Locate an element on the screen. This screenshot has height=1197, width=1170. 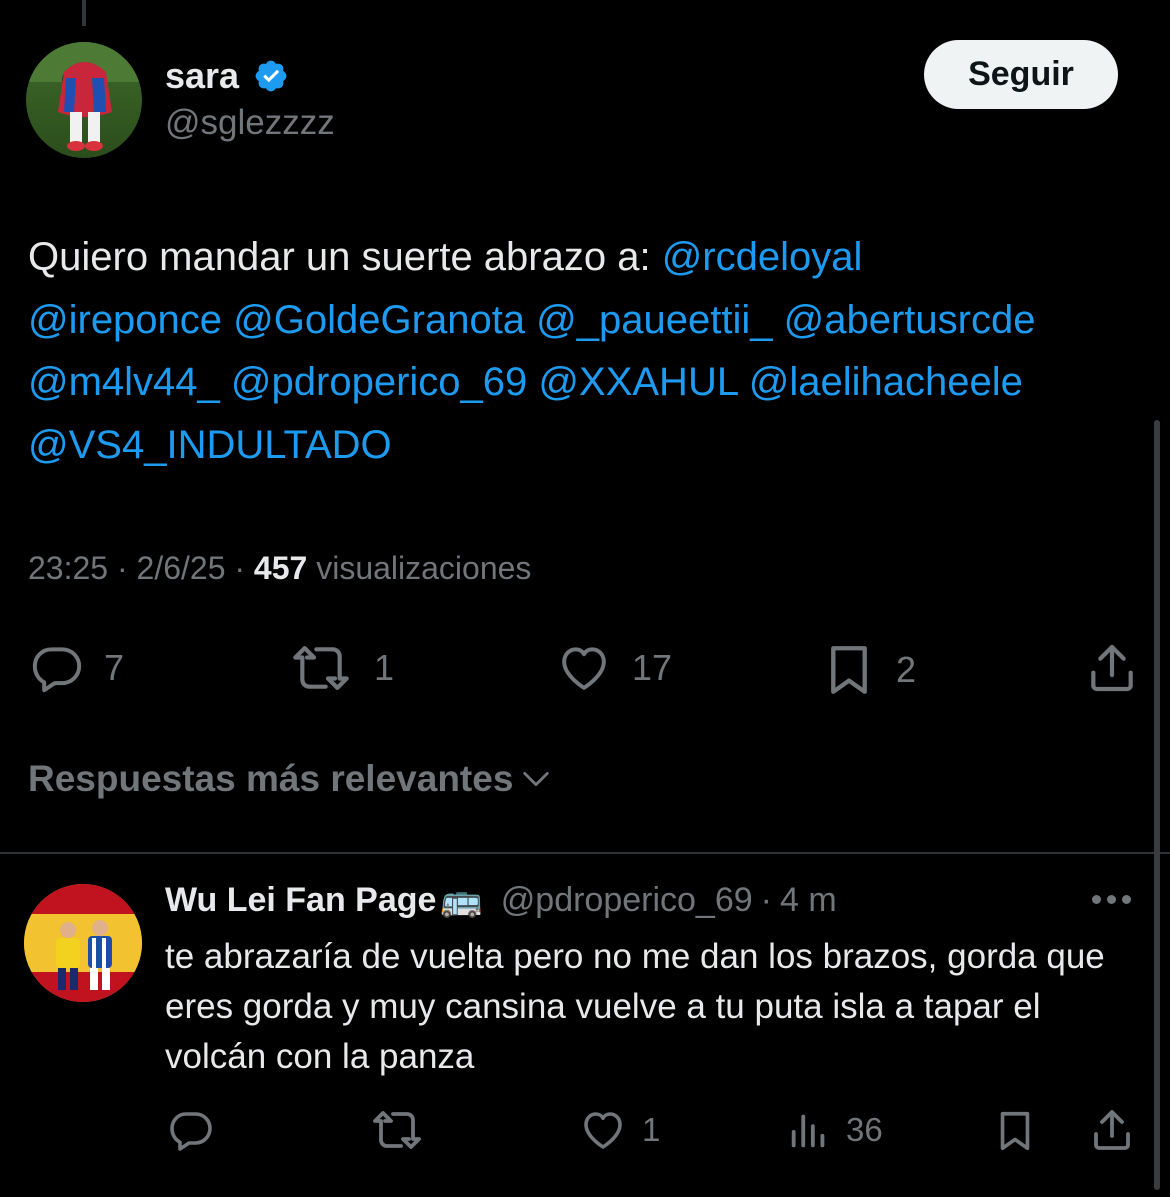
mention-link: @XXAHUL is located at coordinates (637, 382).